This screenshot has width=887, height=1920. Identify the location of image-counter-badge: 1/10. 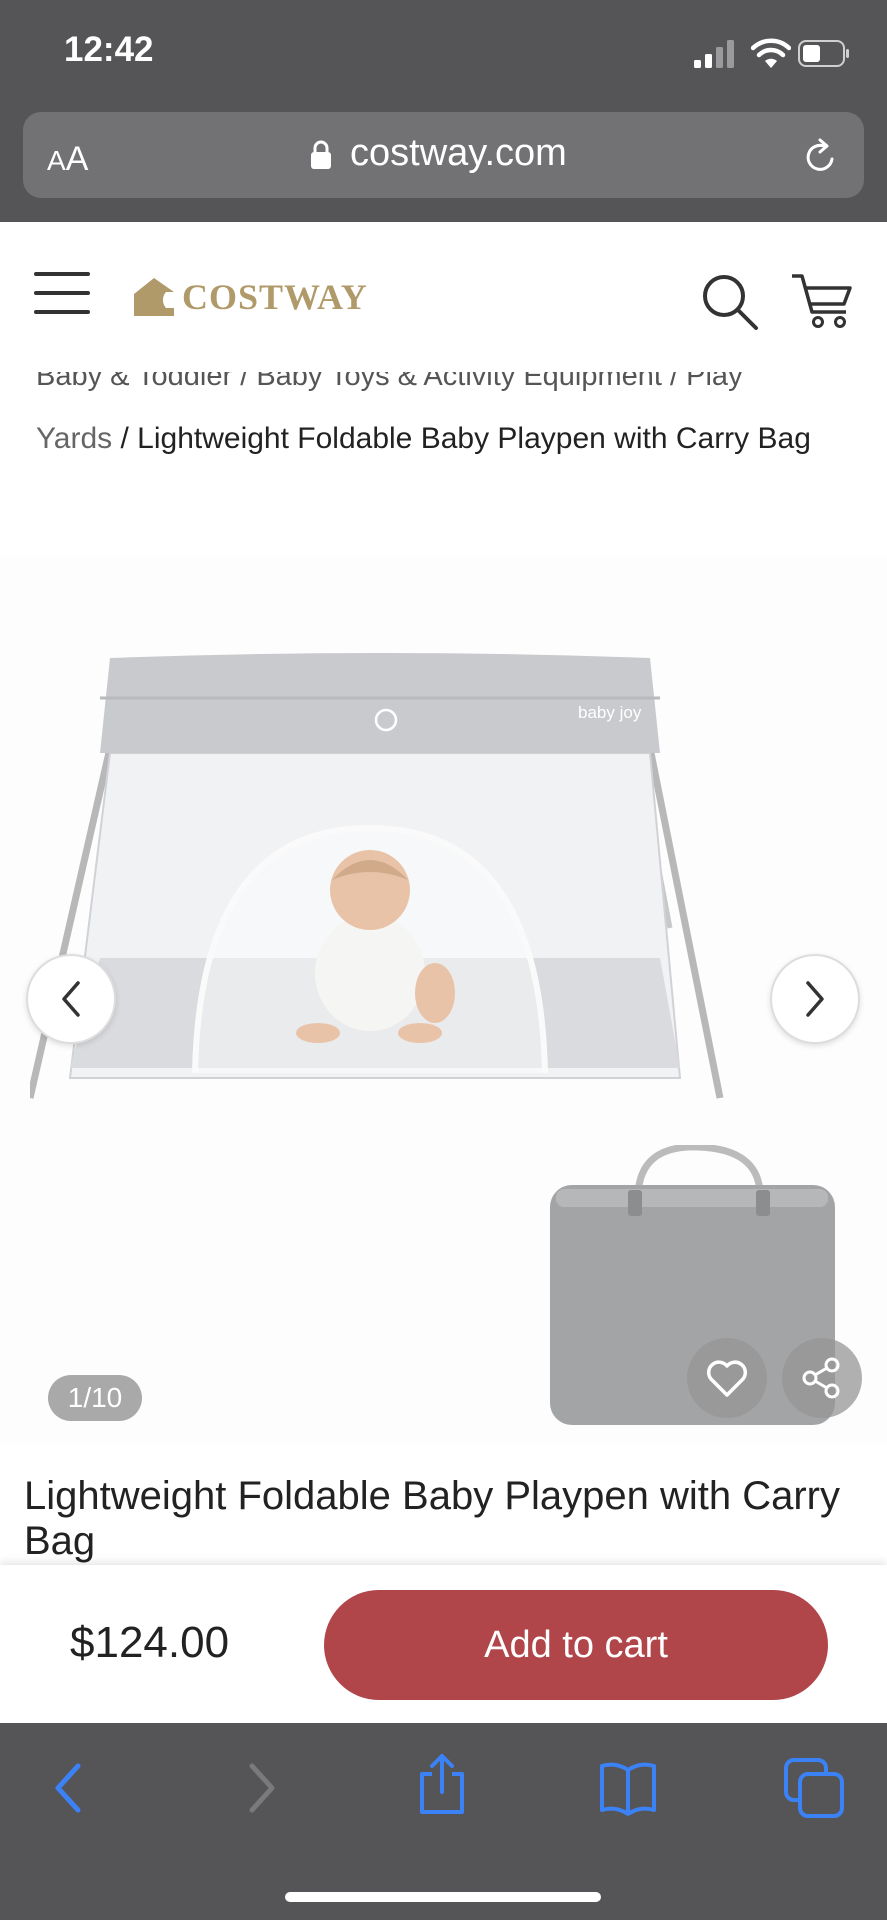
(95, 1398).